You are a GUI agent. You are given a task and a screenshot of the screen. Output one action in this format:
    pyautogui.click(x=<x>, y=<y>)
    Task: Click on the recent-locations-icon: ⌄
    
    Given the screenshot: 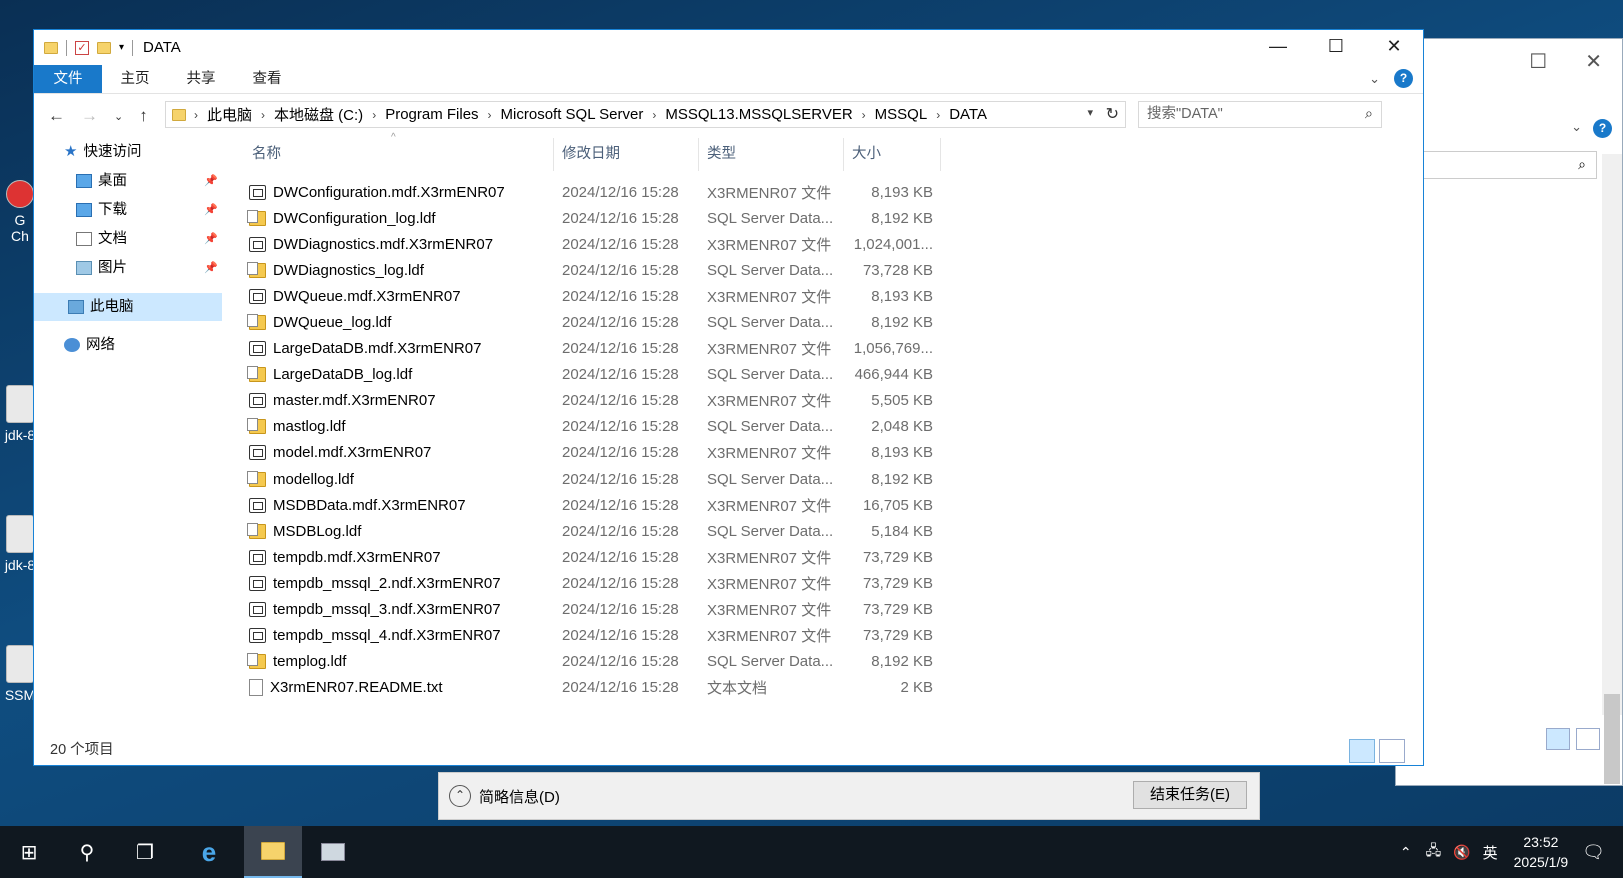 What is the action you would take?
    pyautogui.click(x=118, y=116)
    